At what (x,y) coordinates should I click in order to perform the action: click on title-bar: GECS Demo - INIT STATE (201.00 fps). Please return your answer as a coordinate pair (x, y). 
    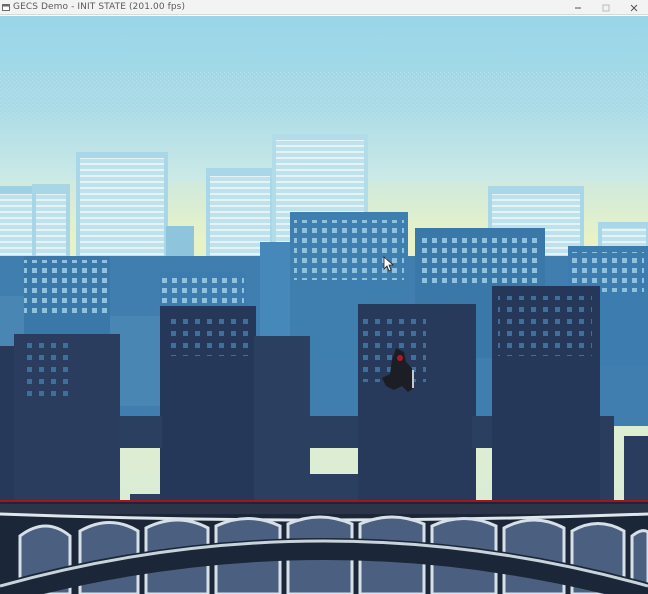
    Looking at the image, I should click on (324, 7).